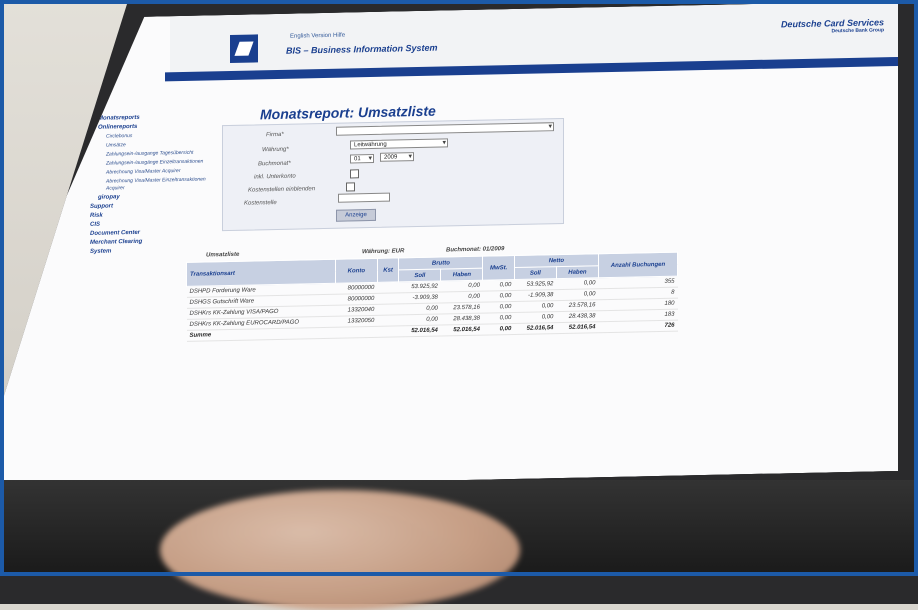  I want to click on deutsche-bank-logo, so click(244, 48).